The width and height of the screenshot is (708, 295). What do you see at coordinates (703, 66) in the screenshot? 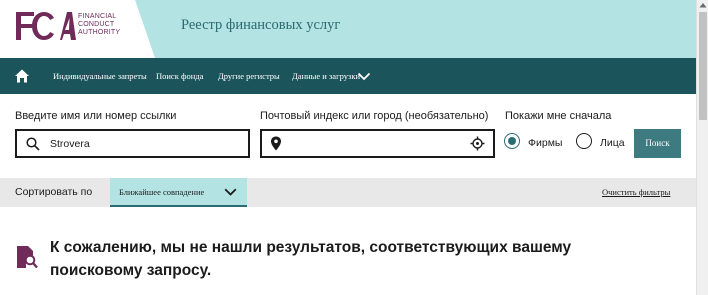
I see `scrollbar-thumb` at bounding box center [703, 66].